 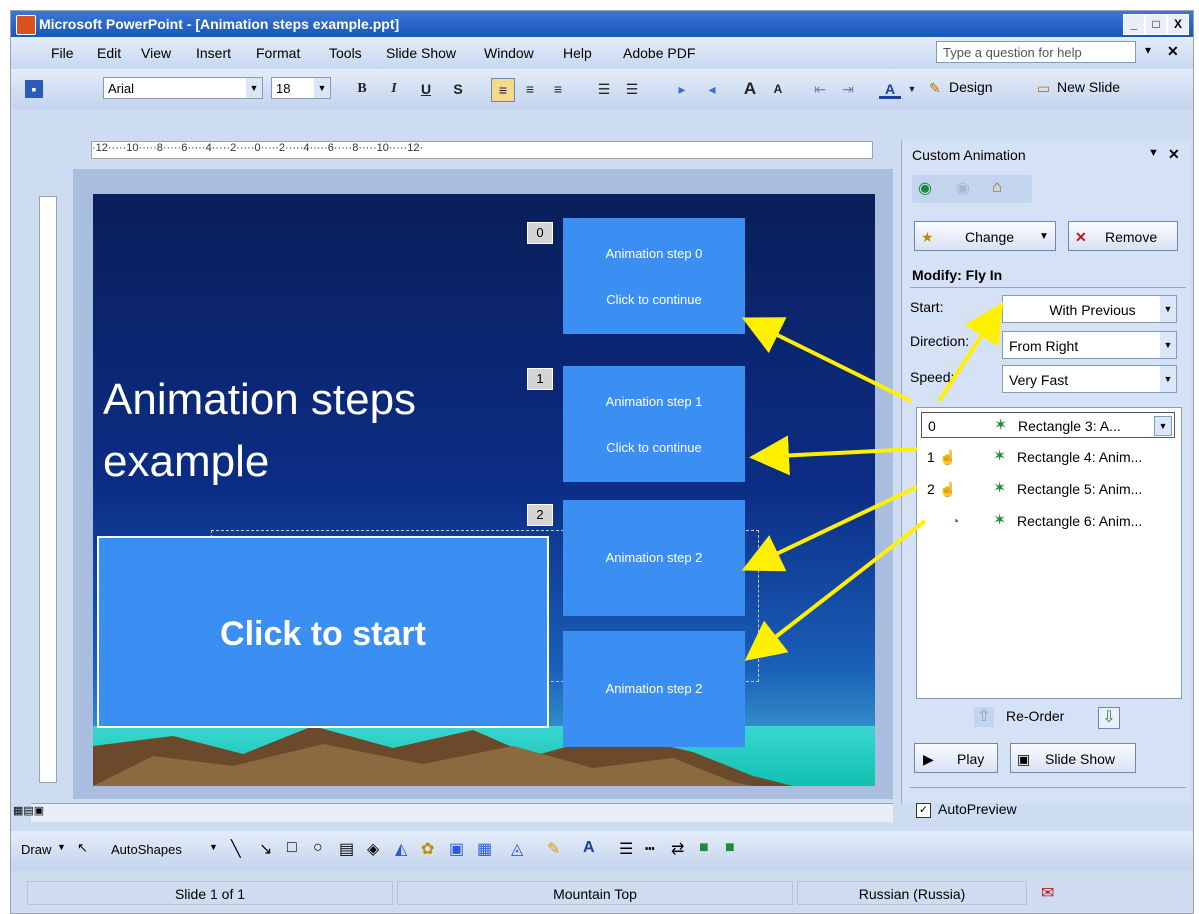 What do you see at coordinates (183, 88) in the screenshot?
I see `font-name-combo: Arial ▼` at bounding box center [183, 88].